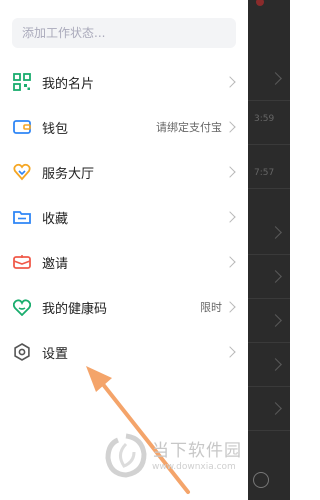 This screenshot has width=320, height=500. I want to click on background-time: 3:59, so click(264, 119).